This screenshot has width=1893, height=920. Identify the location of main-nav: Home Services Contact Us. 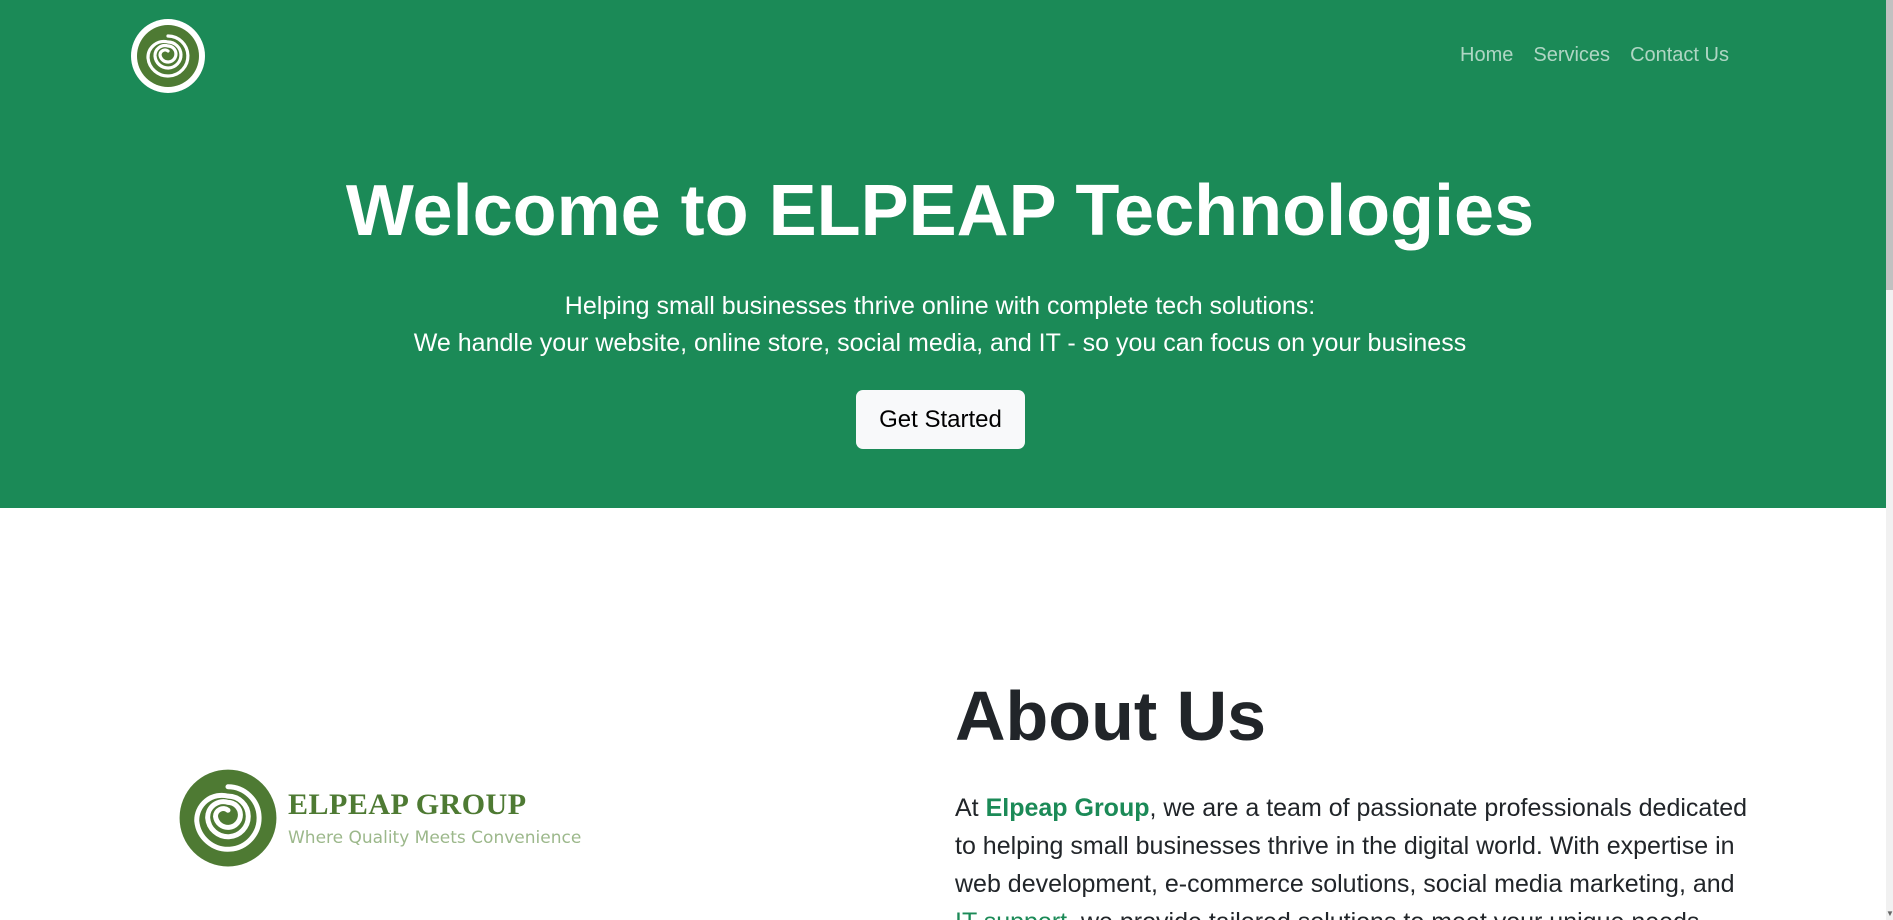
(1594, 55).